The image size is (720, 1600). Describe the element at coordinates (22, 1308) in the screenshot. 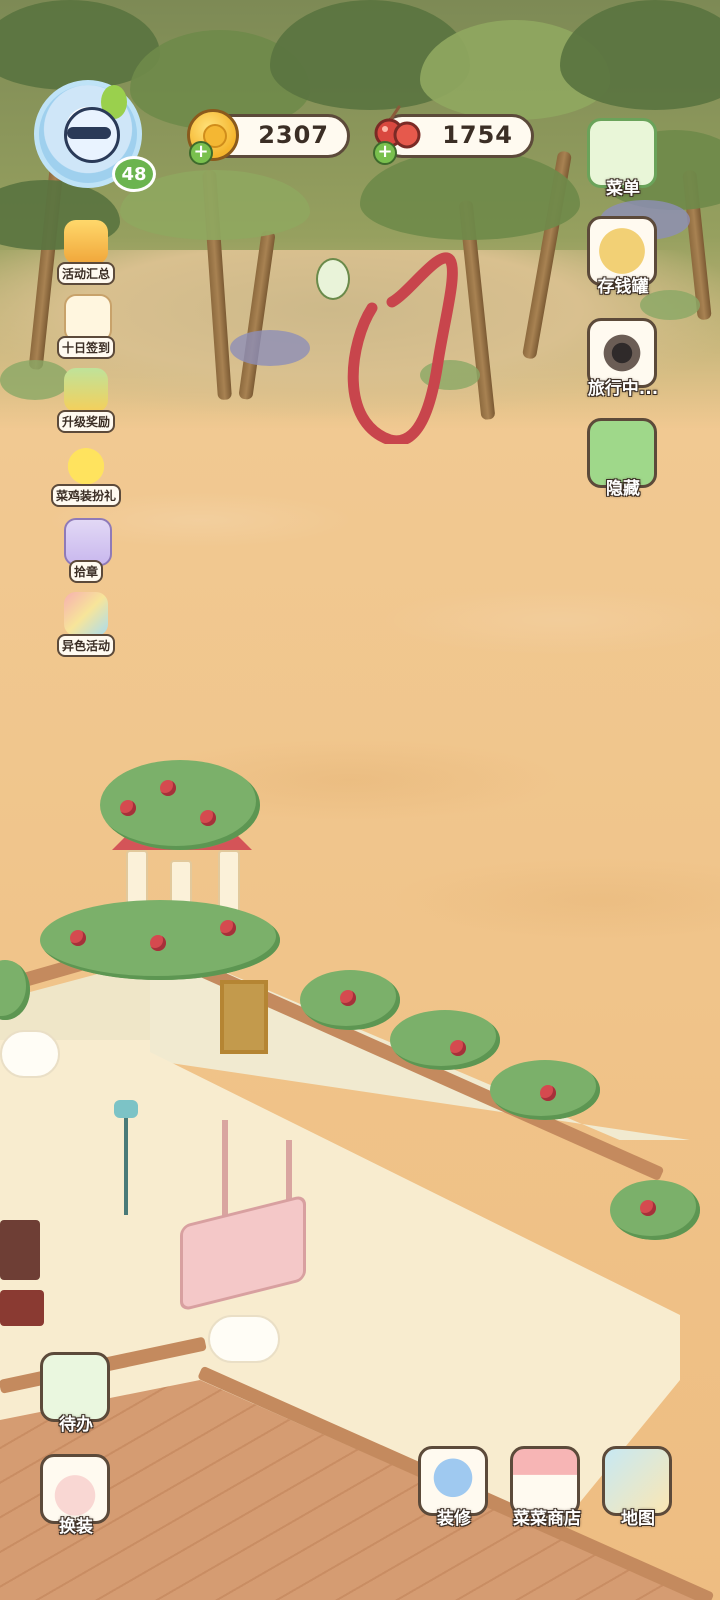

I see `rug-chest` at that location.